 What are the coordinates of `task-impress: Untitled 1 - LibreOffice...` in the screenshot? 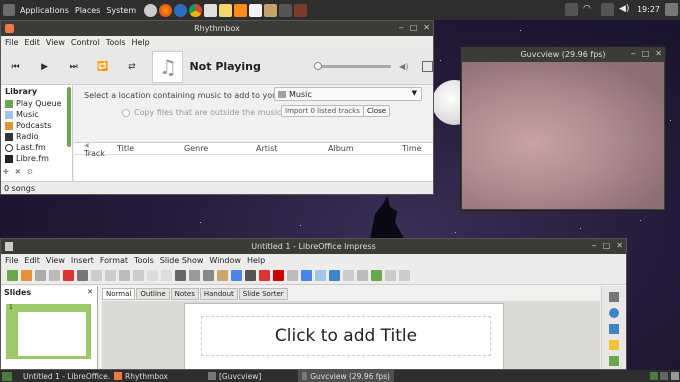 It's located at (63, 376).